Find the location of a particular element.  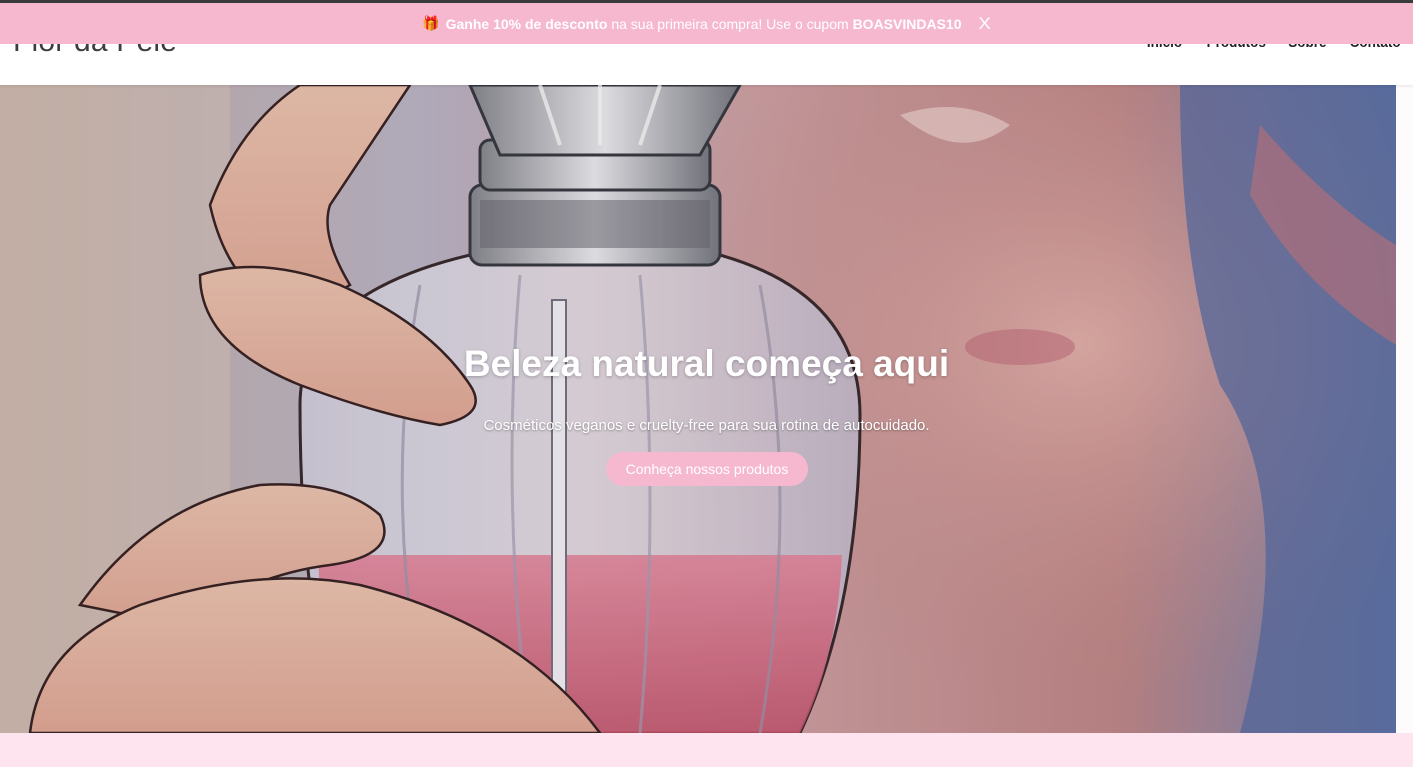

page-edge is located at coordinates (1404, 409).